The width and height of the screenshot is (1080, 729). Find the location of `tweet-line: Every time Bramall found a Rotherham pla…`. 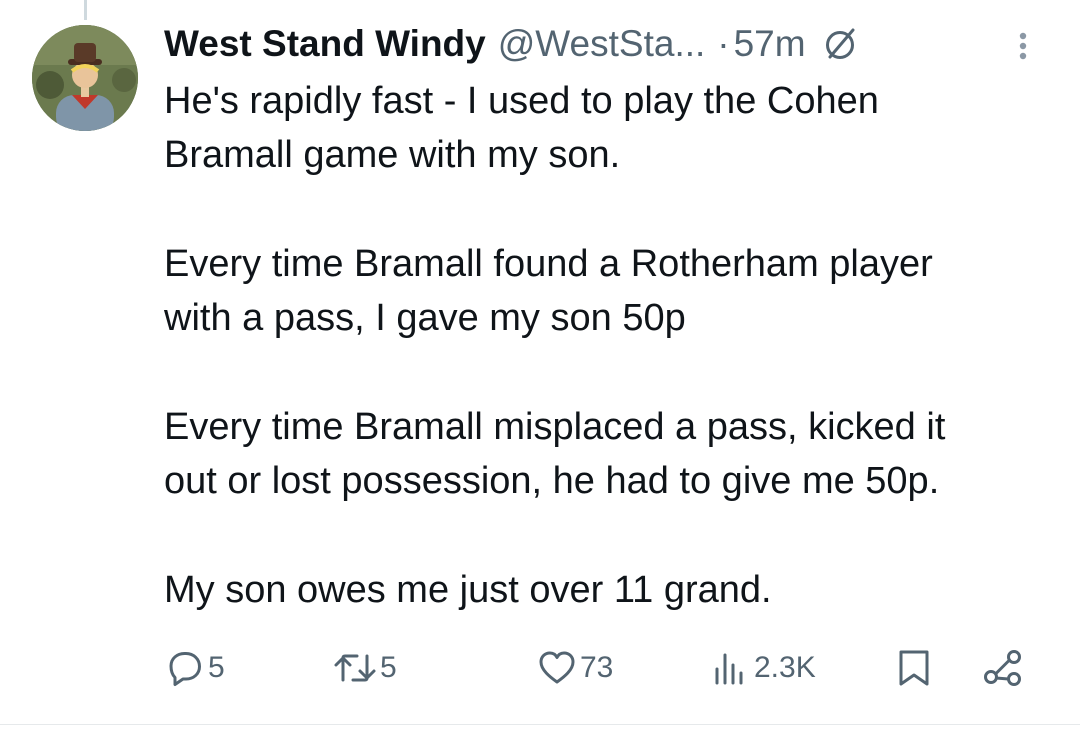

tweet-line: Every time Bramall found a Rotherham pla… is located at coordinates (548, 264).